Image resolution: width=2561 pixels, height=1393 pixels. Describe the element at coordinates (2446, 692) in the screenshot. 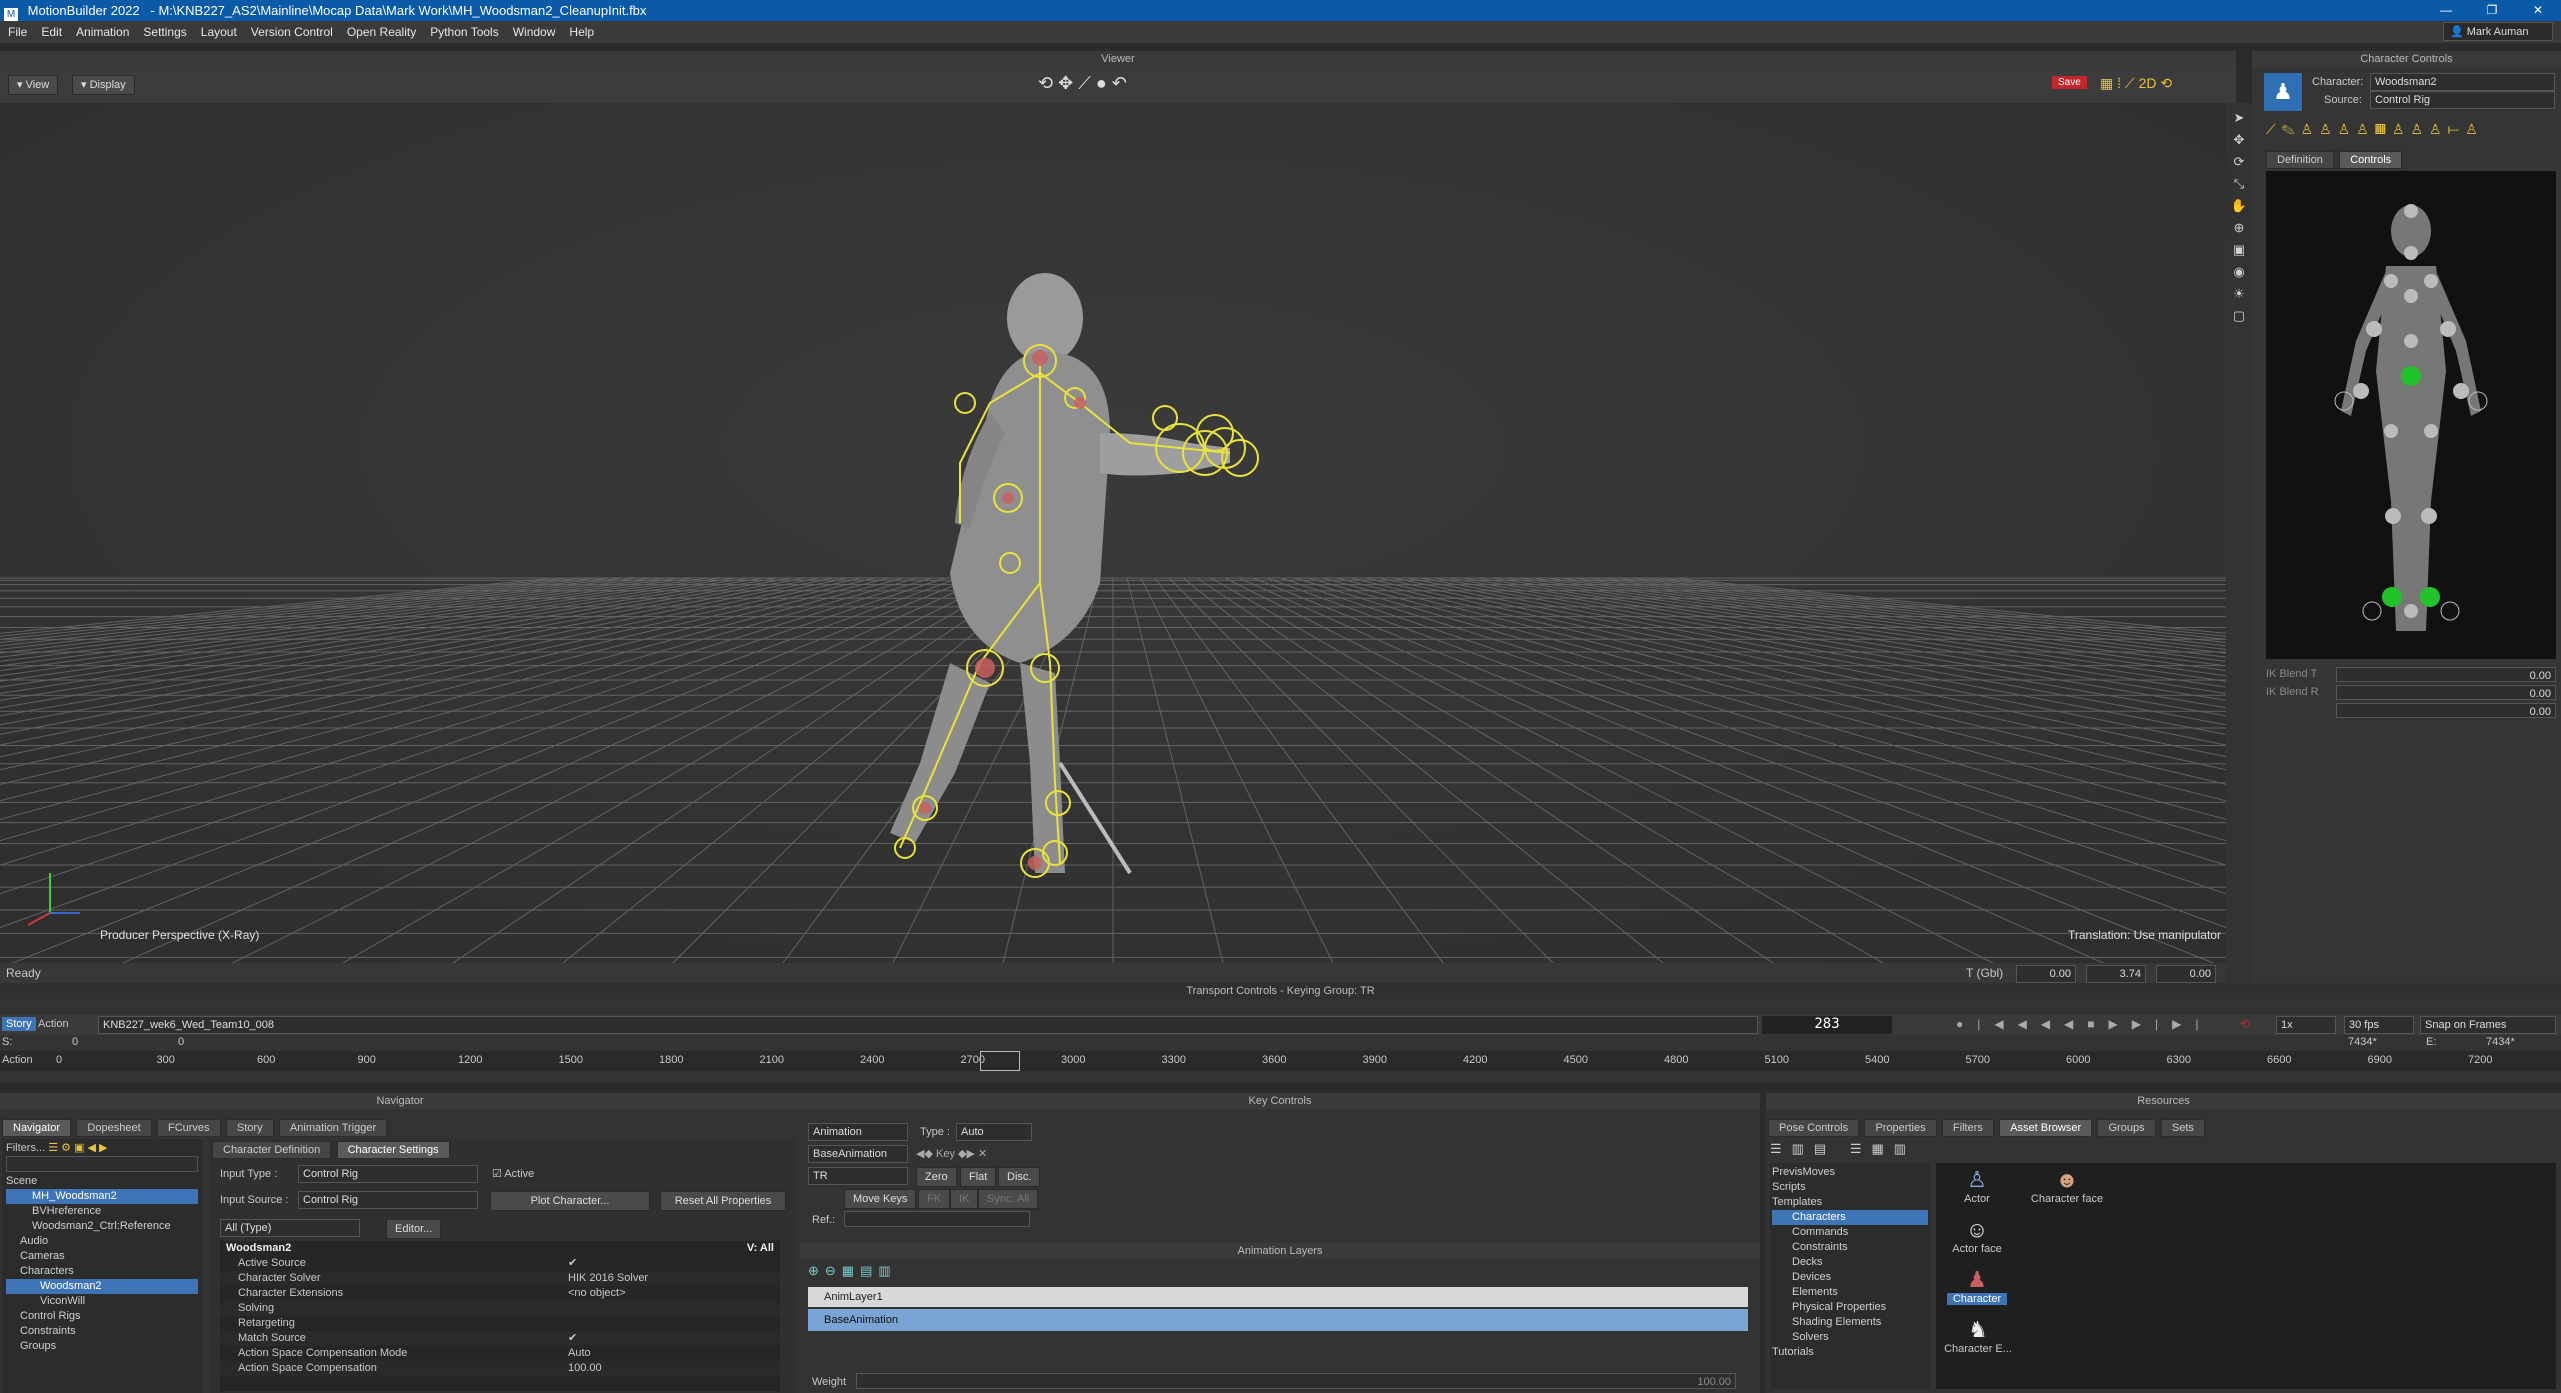

I see `ik-blend-r-field: 0.00` at that location.